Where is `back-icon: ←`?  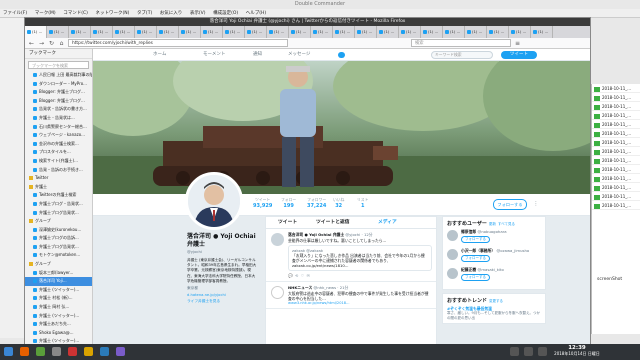
back-icon: ← is located at coordinates (31, 43).